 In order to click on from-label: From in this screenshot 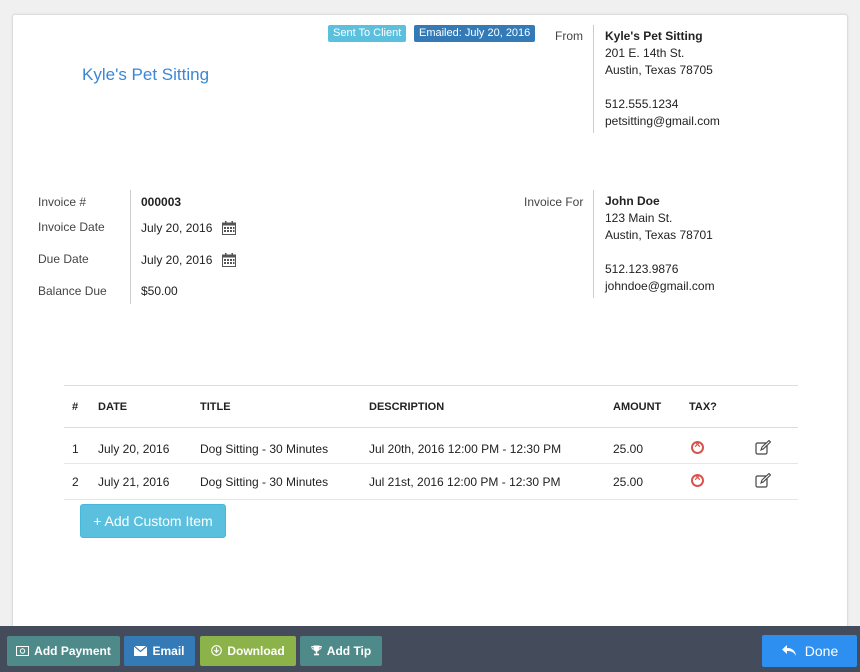, I will do `click(569, 36)`.